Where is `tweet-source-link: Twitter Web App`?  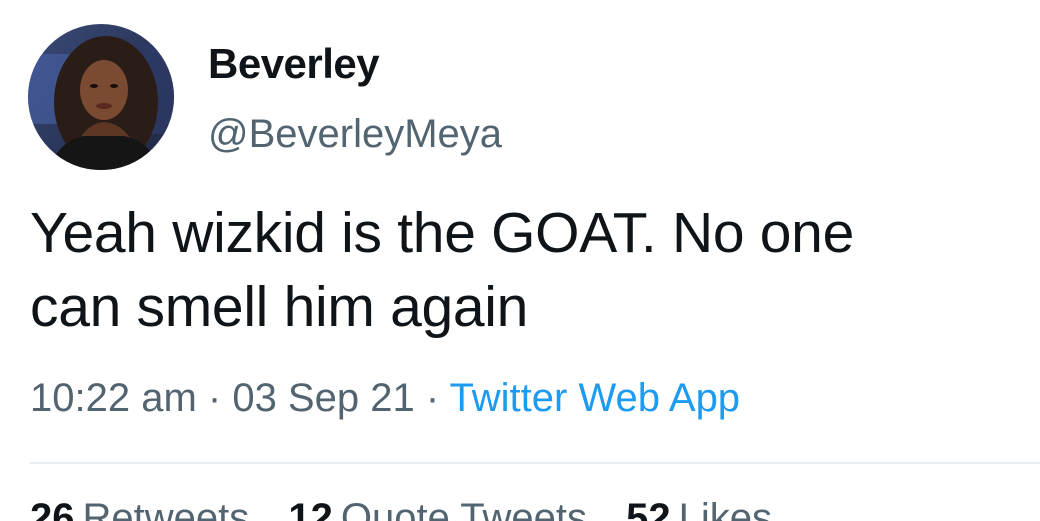 tweet-source-link: Twitter Web App is located at coordinates (595, 398).